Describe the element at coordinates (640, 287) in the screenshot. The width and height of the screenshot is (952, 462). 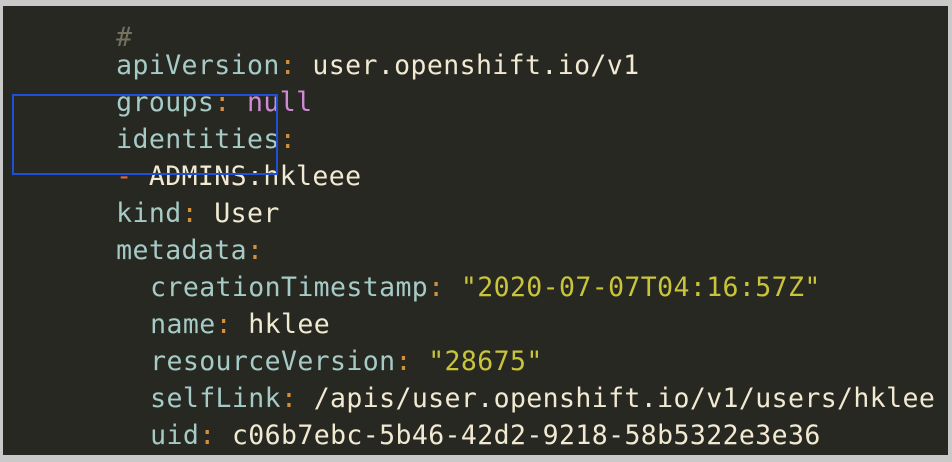
I see `yaml-string-value: "2020-07-07T04:16:57Z"` at that location.